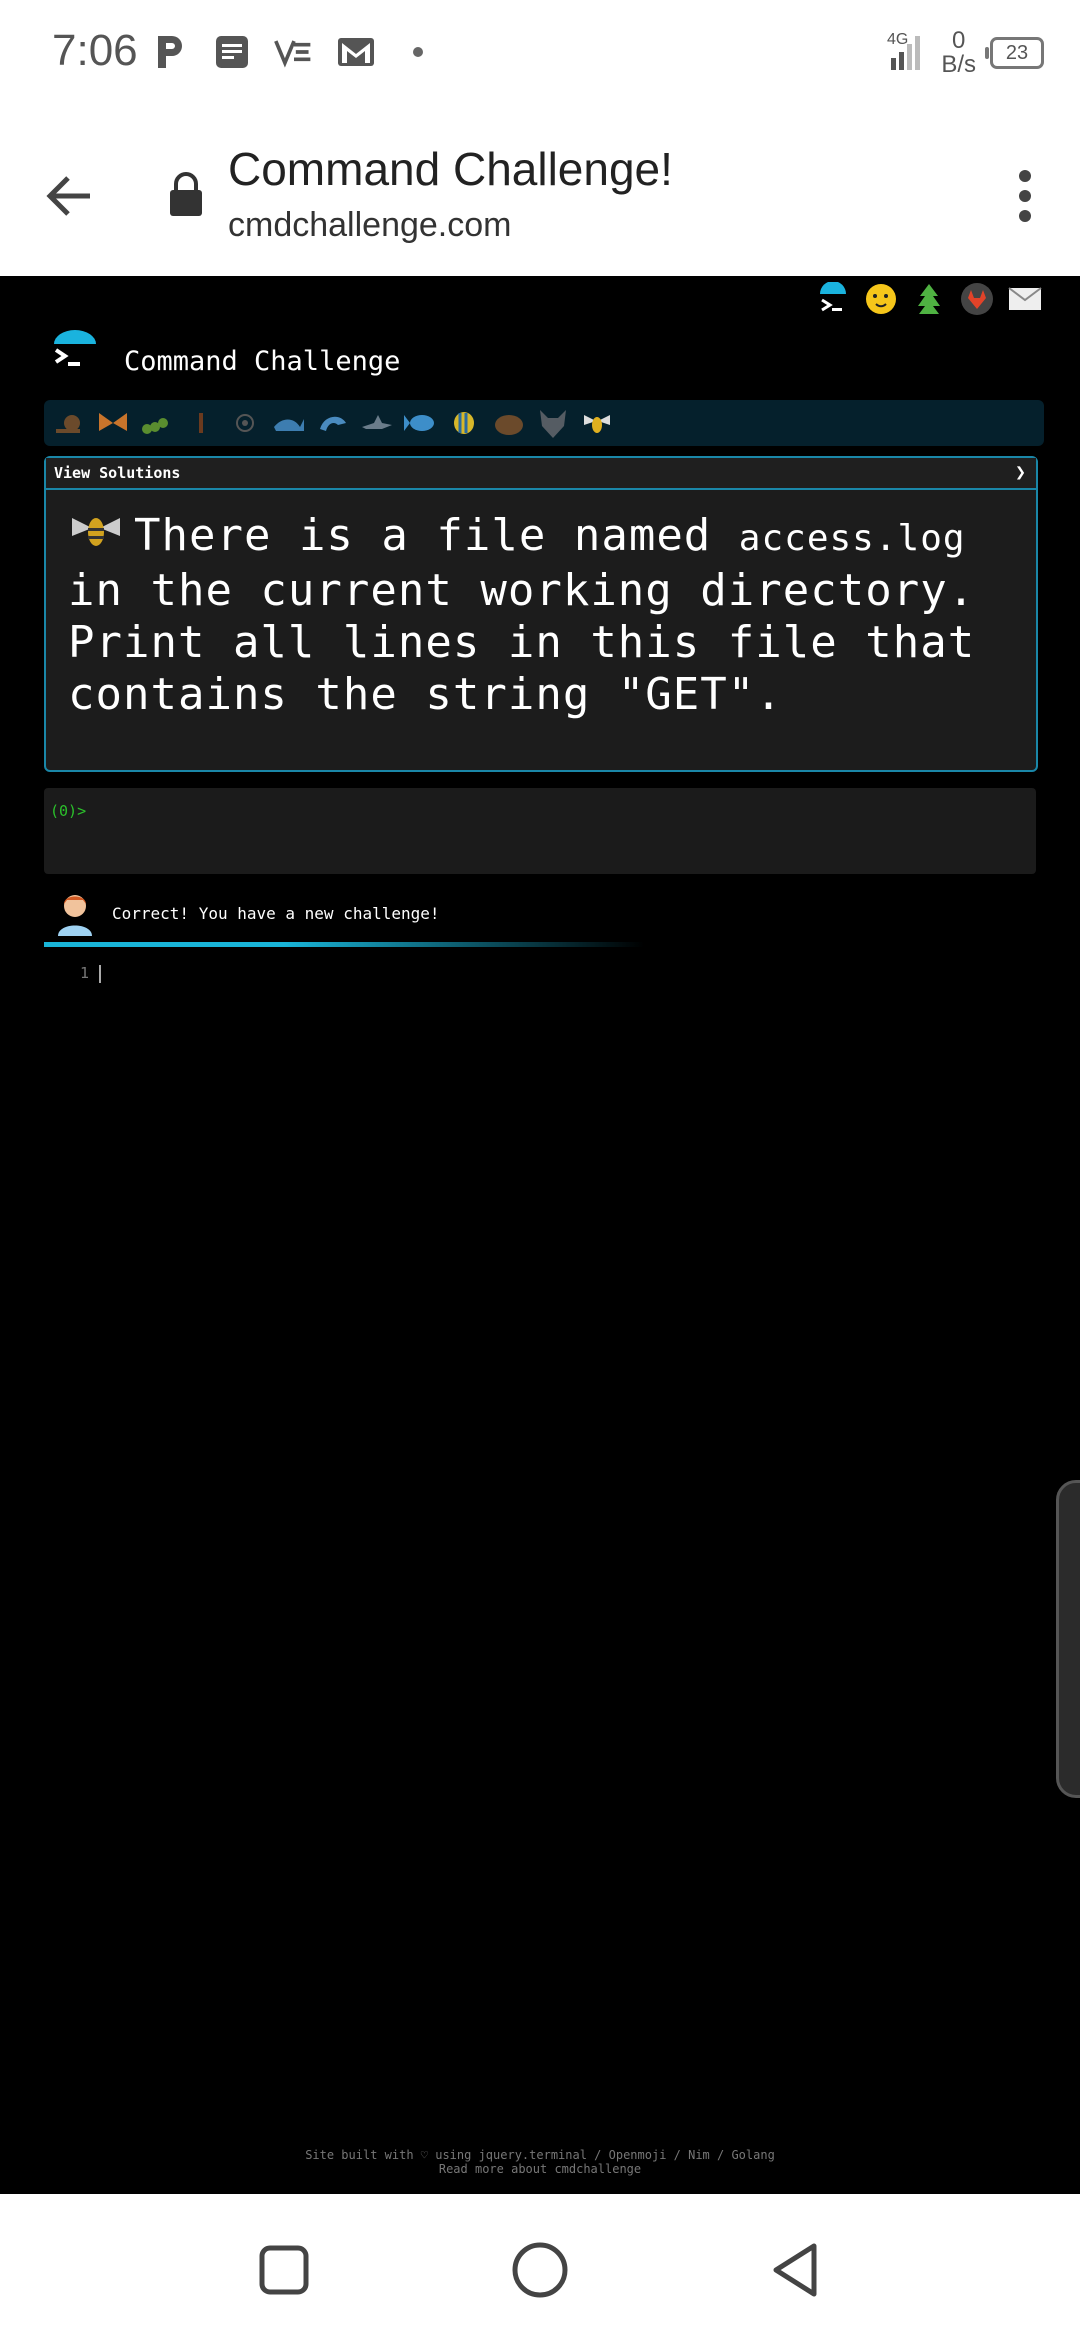  I want to click on svg-text: 4G, so click(897, 39).